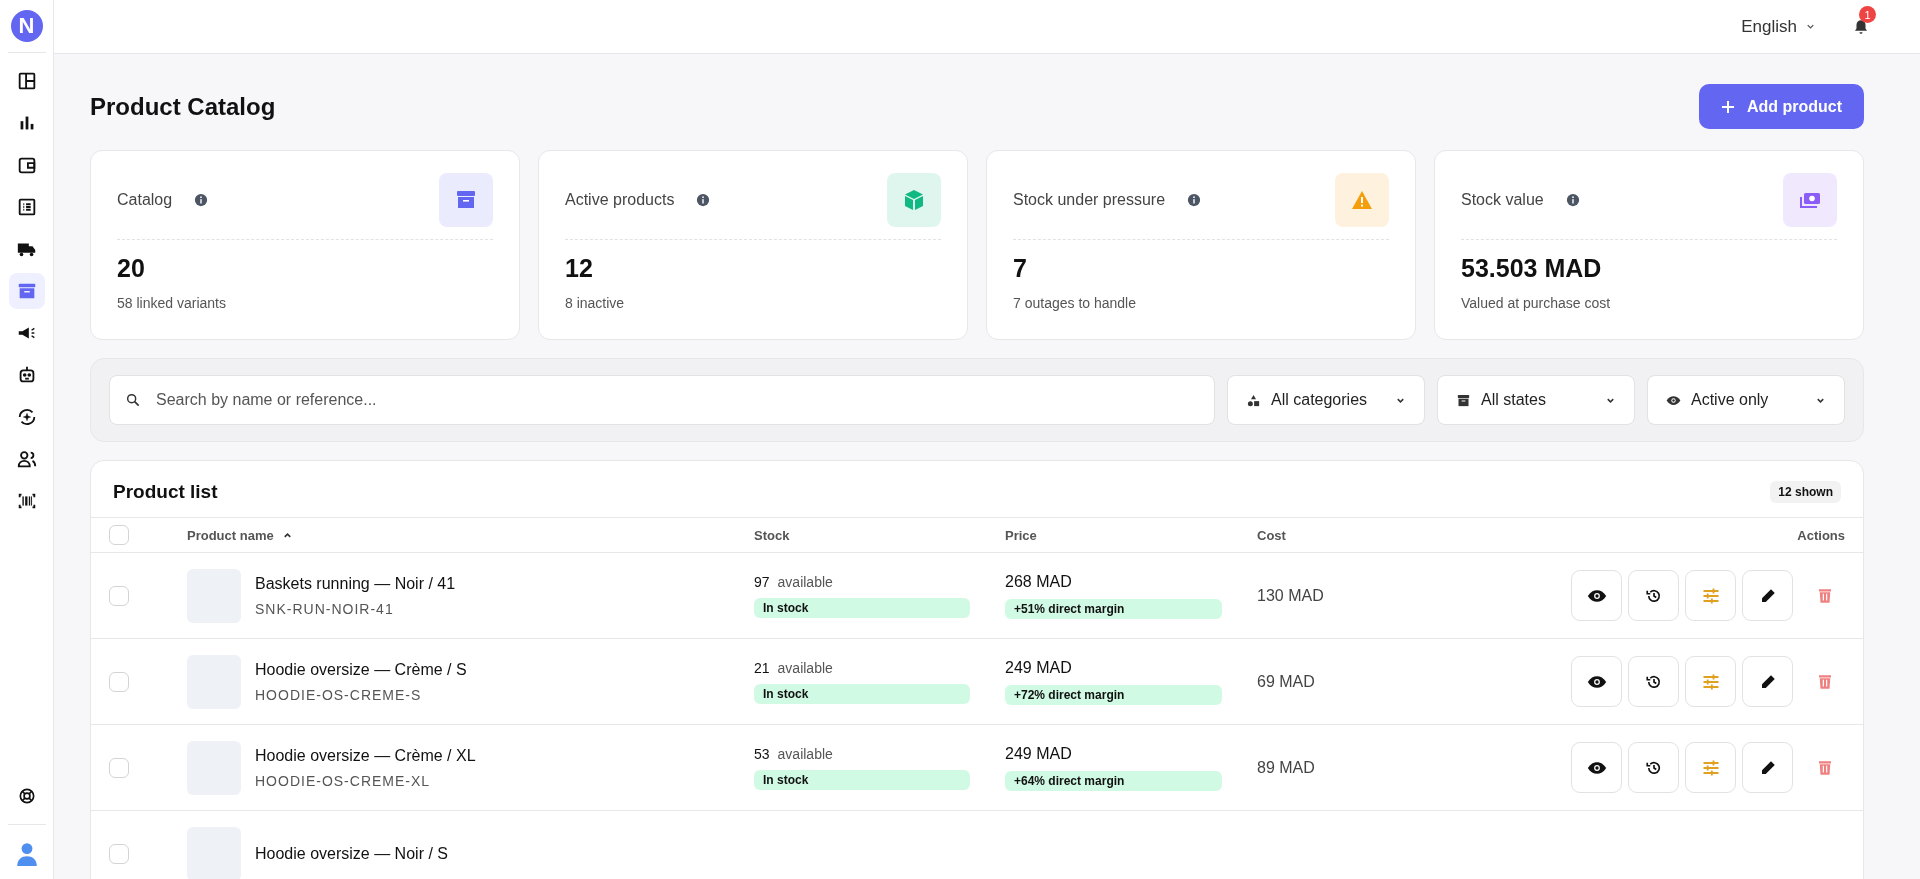 This screenshot has height=879, width=1920. Describe the element at coordinates (361, 669) in the screenshot. I see `product-name: Hoodie oversize — Crème / S` at that location.